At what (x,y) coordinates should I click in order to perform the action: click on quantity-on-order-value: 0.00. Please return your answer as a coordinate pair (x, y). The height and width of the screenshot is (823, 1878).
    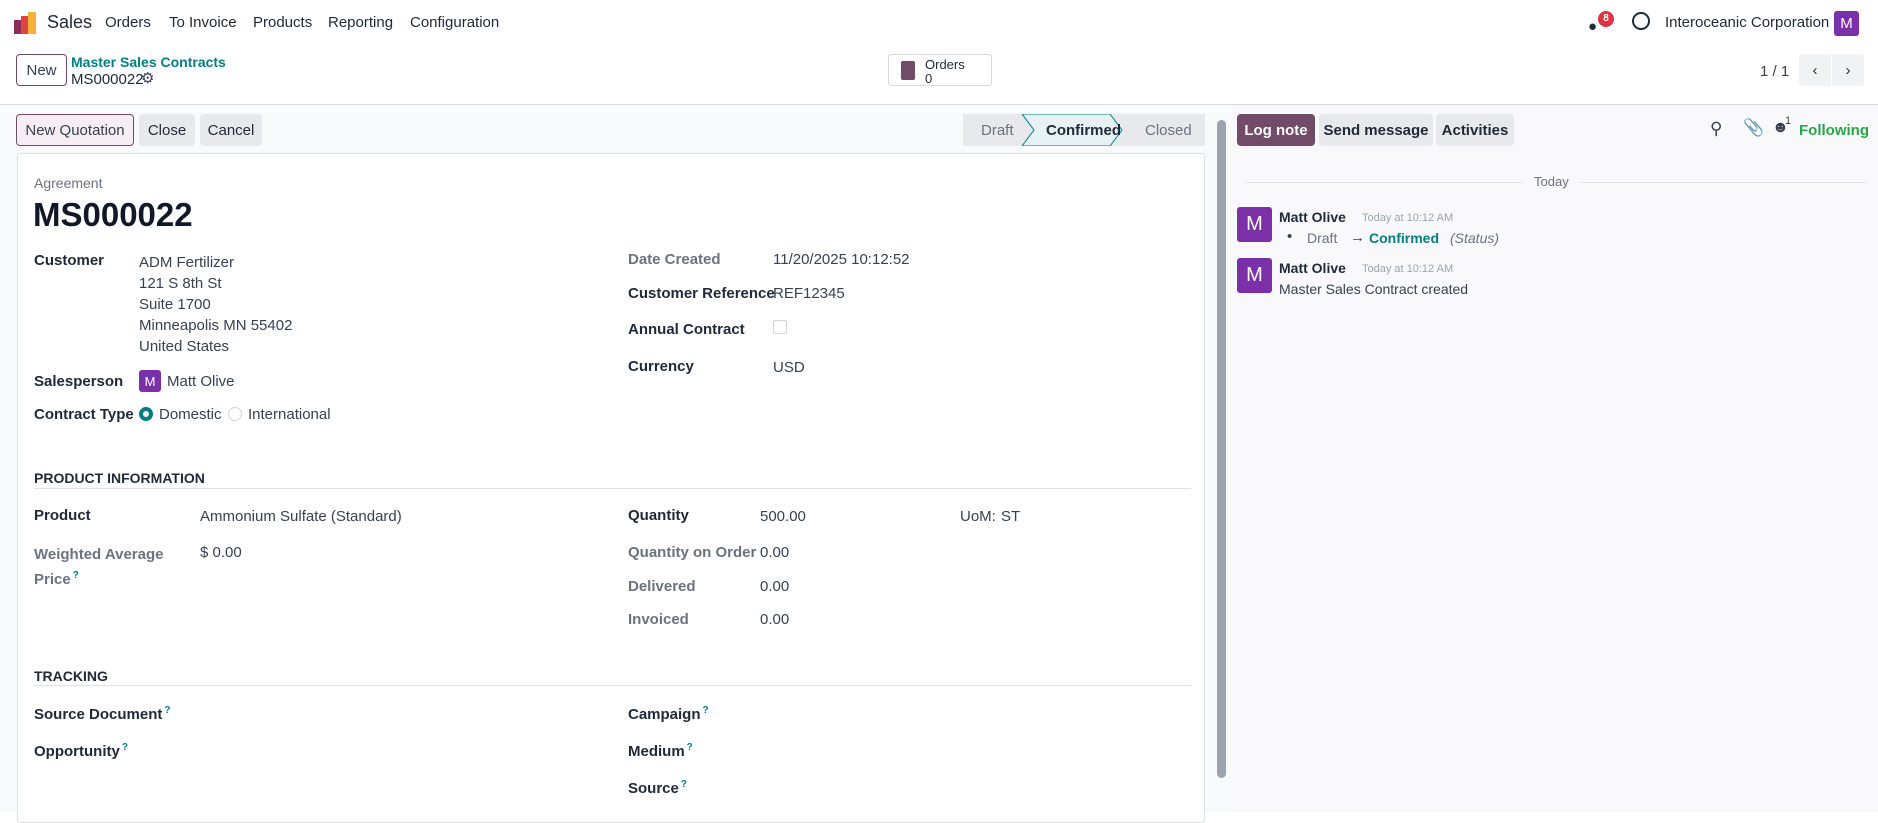
    Looking at the image, I should click on (775, 552).